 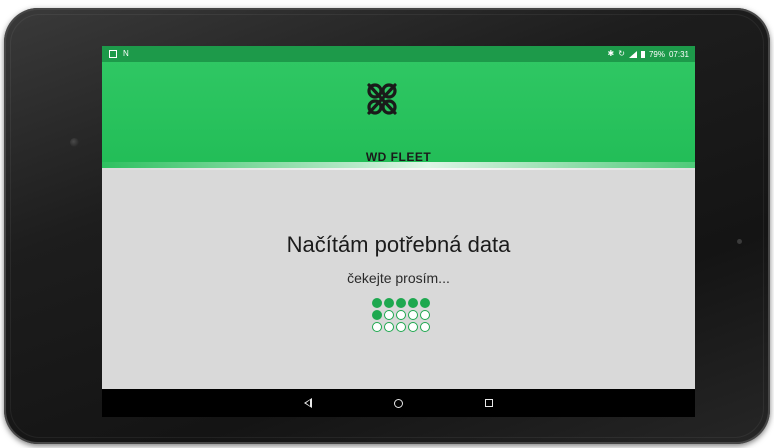 I want to click on recents-icon, so click(x=489, y=403).